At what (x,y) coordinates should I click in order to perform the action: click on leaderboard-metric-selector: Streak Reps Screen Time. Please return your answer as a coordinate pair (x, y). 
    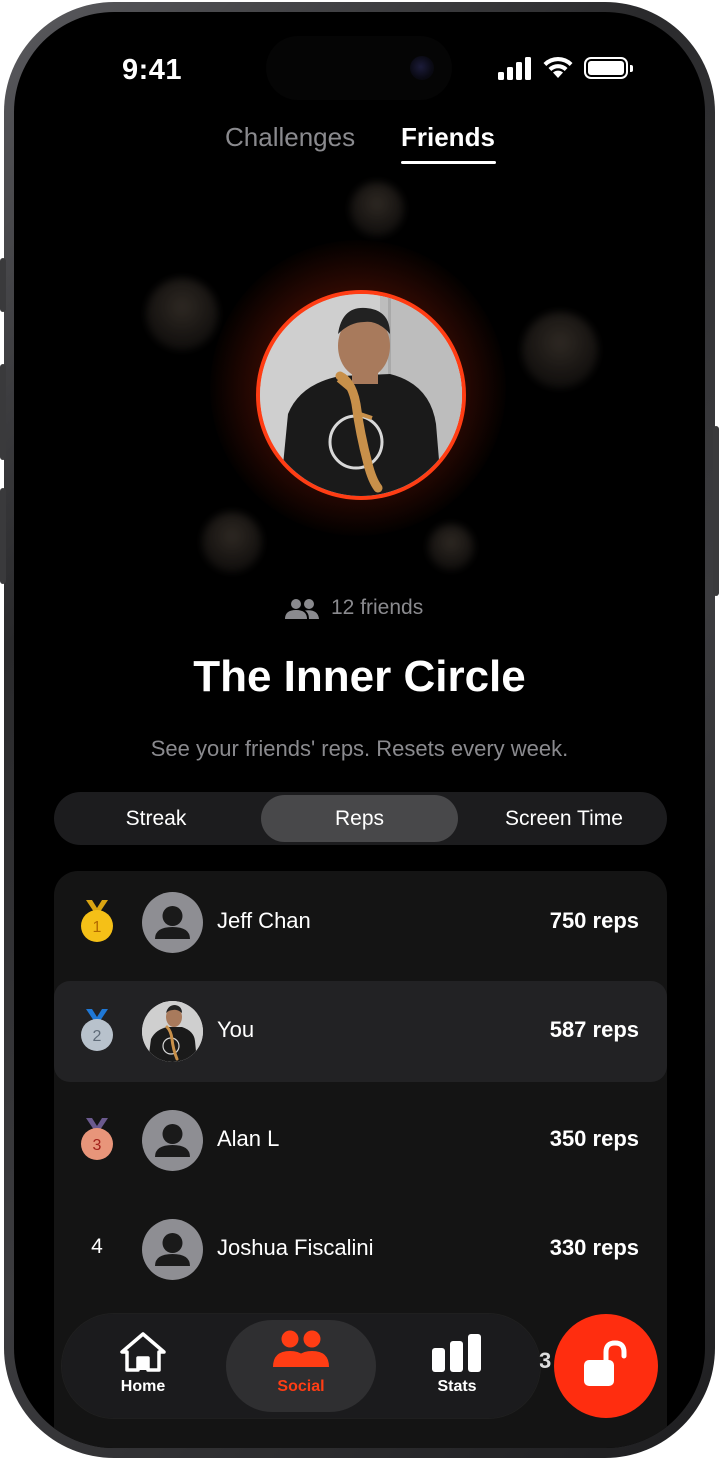
    Looking at the image, I should click on (360, 818).